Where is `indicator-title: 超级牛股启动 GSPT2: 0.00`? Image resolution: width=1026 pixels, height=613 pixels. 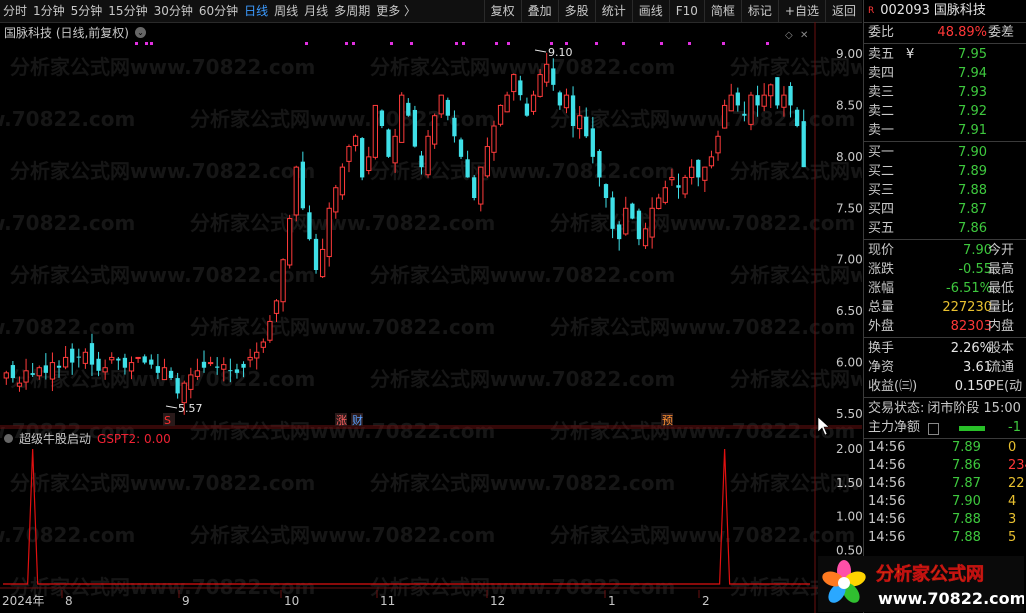
indicator-title: 超级牛股启动 GSPT2: 0.00 is located at coordinates (87, 438).